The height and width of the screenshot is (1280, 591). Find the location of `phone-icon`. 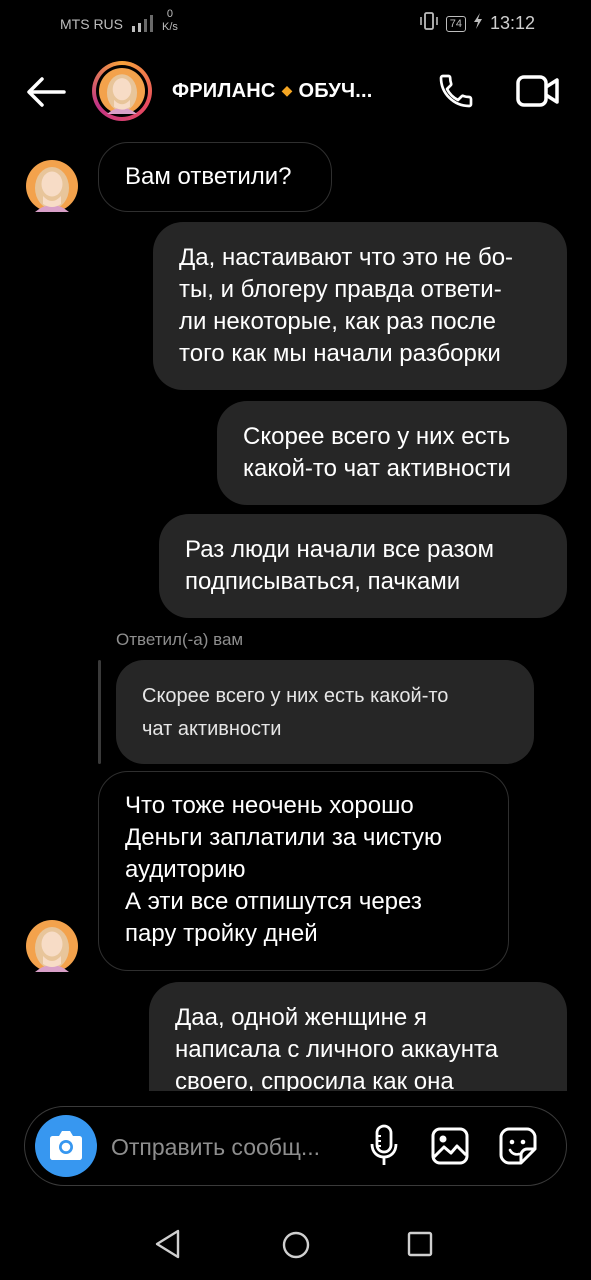

phone-icon is located at coordinates (456, 94).